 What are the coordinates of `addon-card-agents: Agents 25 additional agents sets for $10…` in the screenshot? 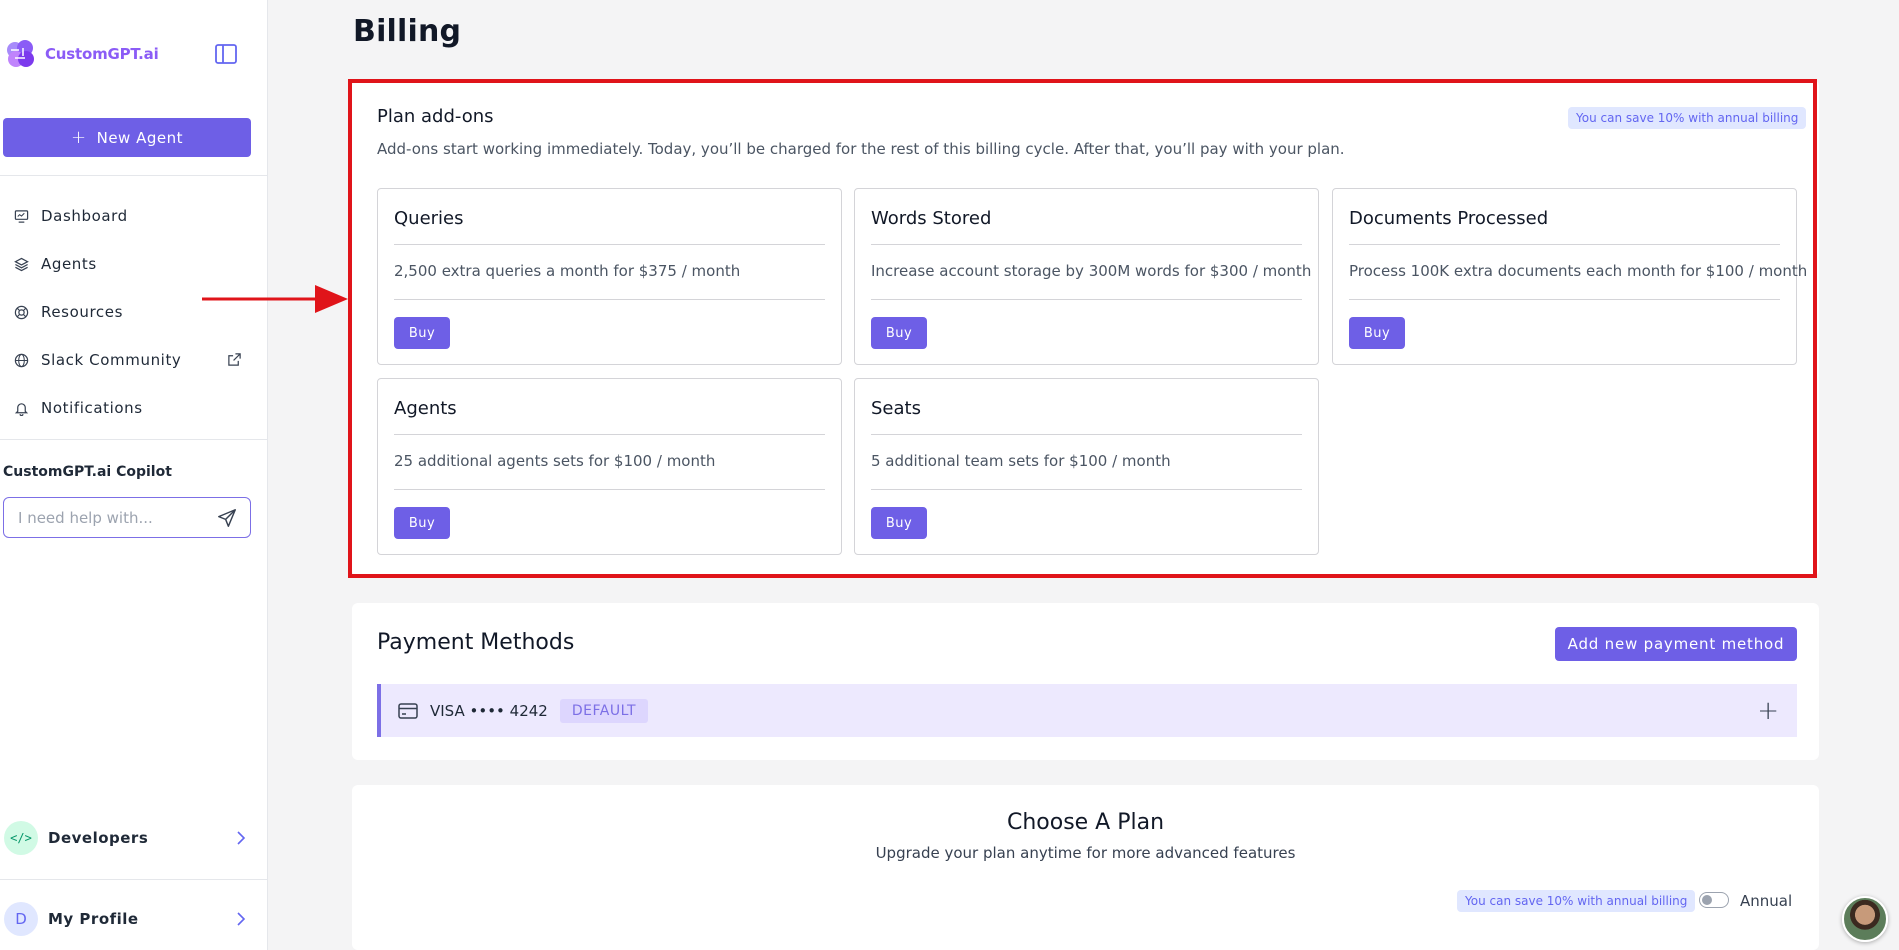 It's located at (609, 466).